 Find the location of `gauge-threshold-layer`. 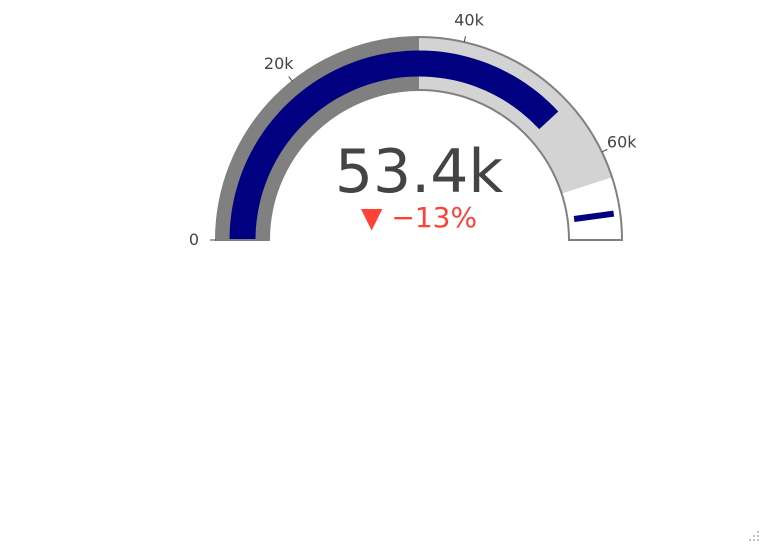

gauge-threshold-layer is located at coordinates (594, 216).